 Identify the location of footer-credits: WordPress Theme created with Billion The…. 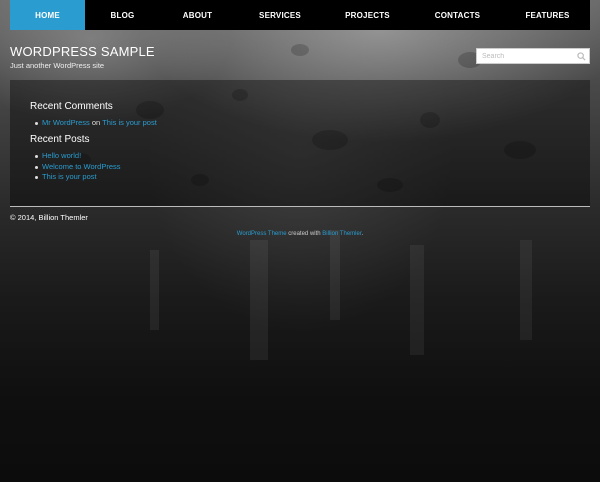
(300, 234).